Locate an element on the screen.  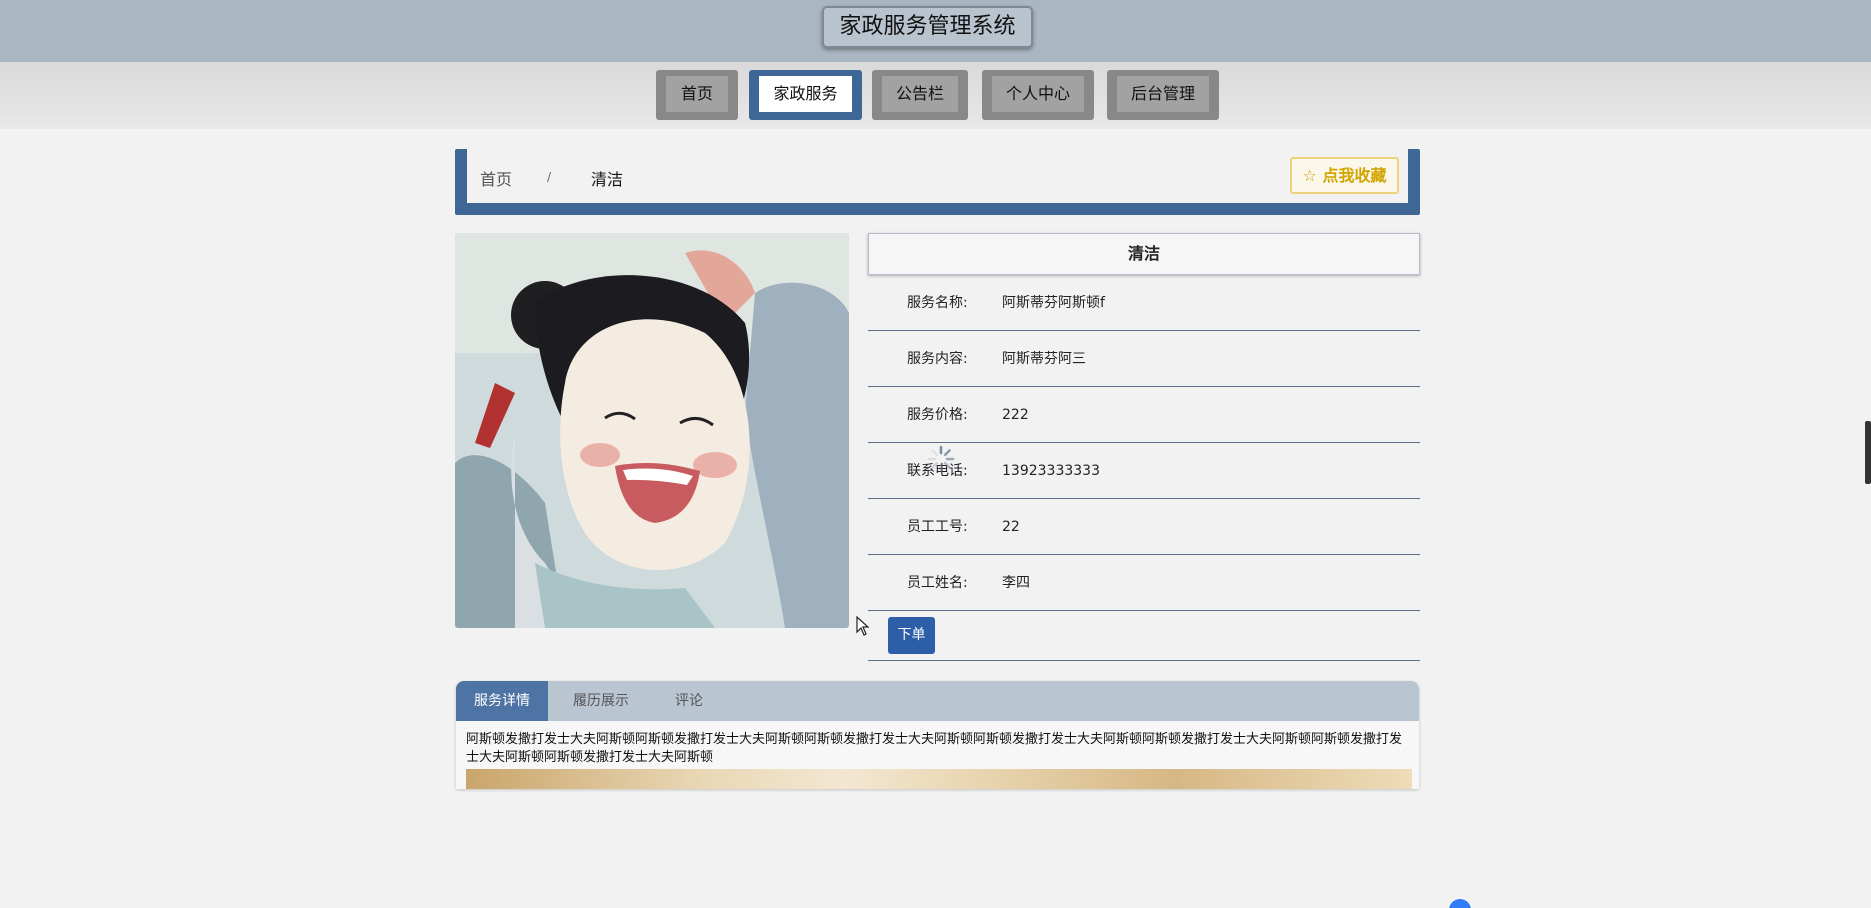
mouse-cursor-icon is located at coordinates (863, 626).